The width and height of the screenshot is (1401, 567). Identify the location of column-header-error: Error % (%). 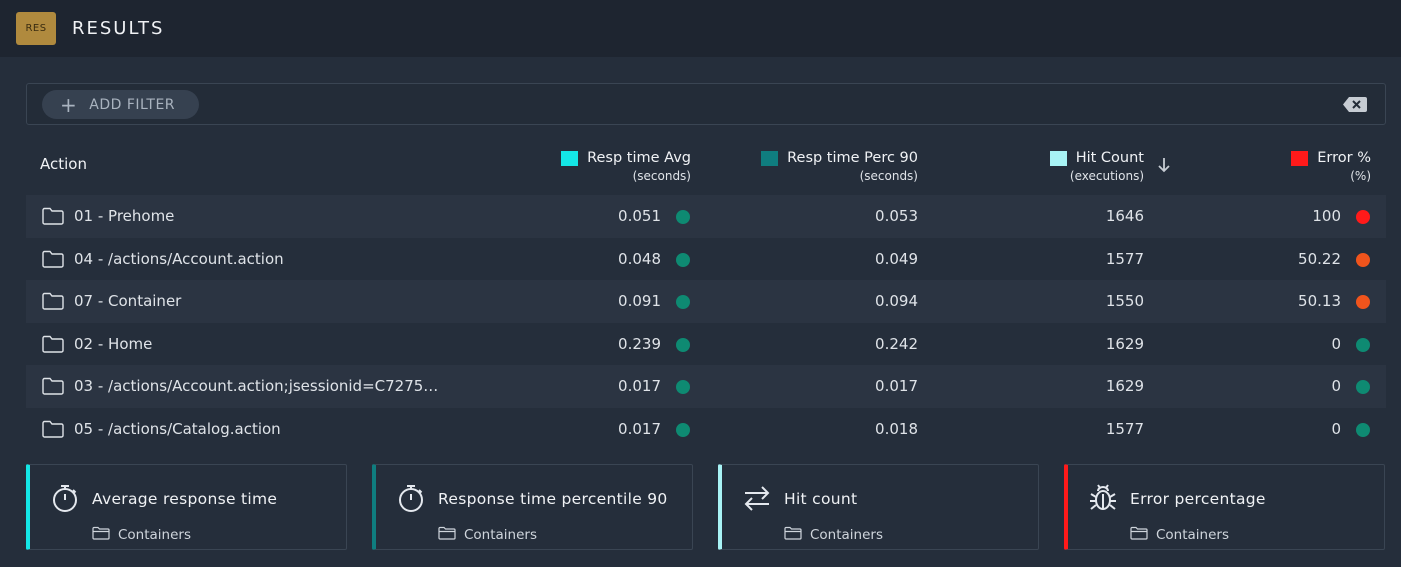
(1331, 166).